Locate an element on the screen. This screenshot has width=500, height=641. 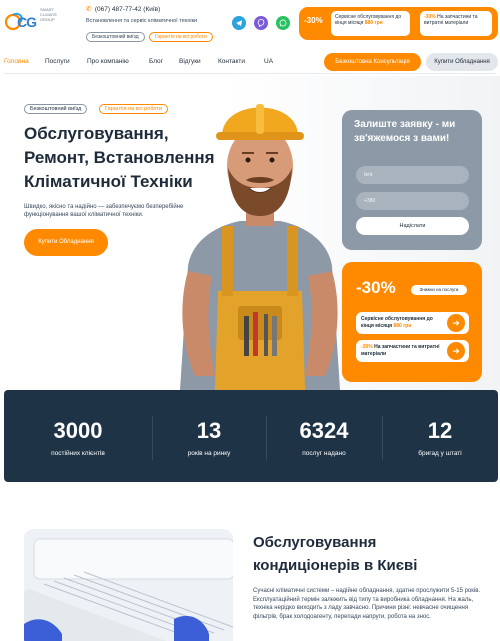
name-field is located at coordinates (412, 175).